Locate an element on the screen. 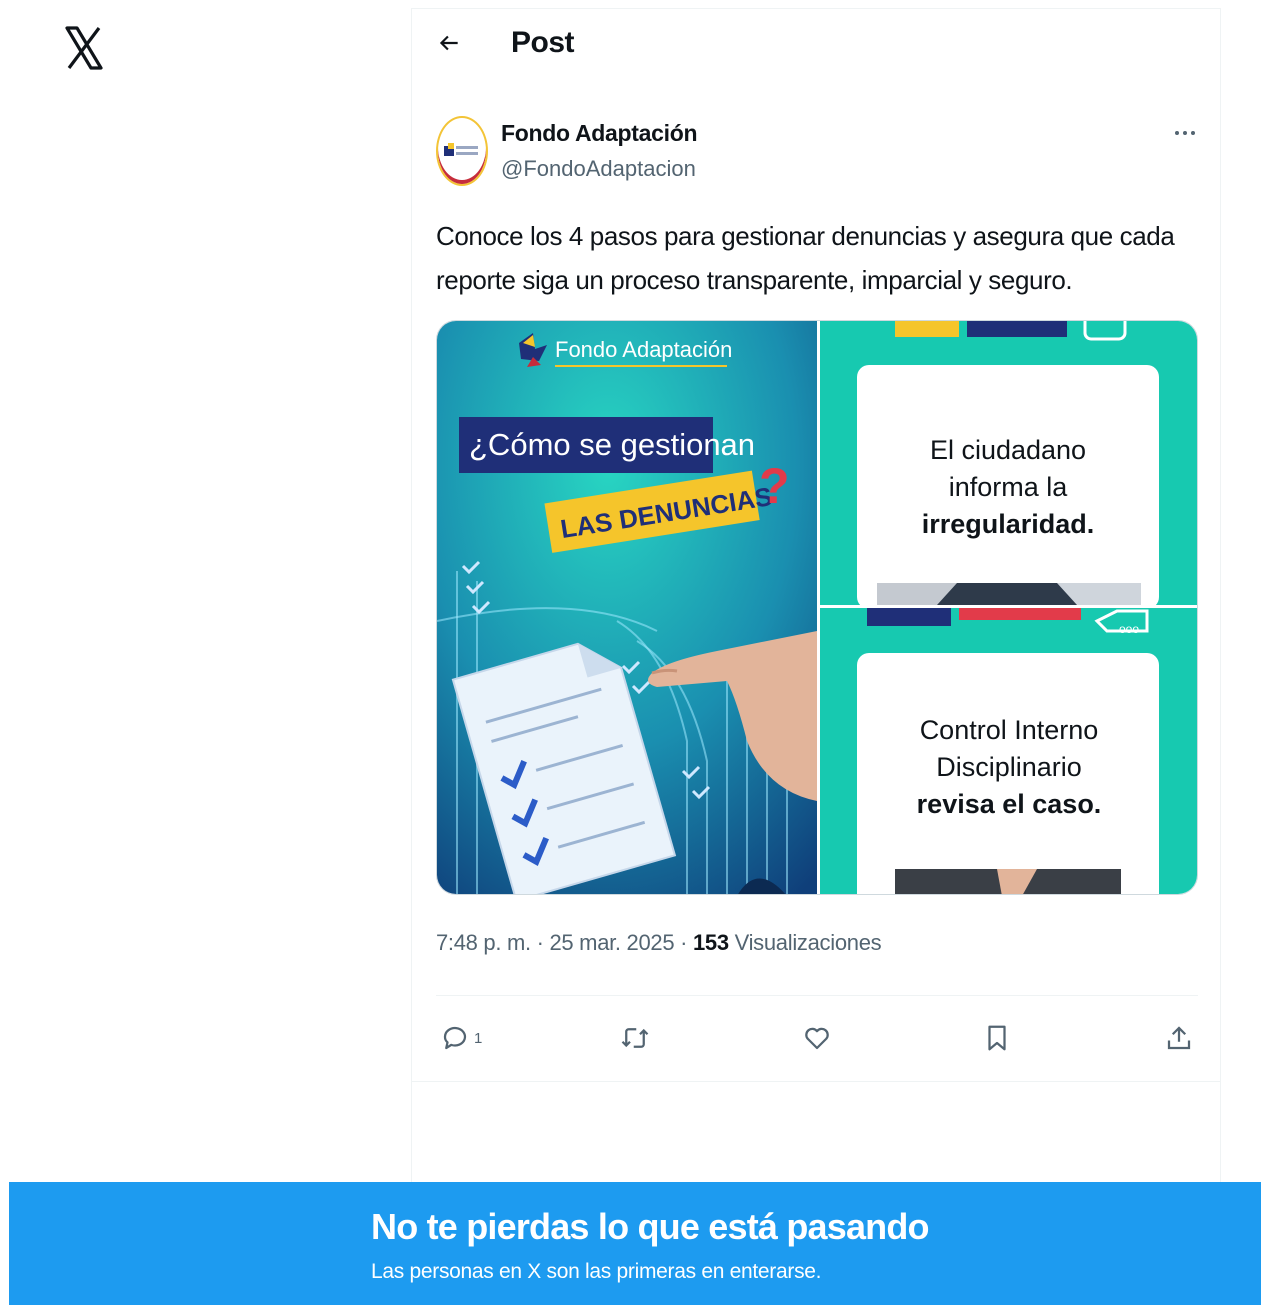 The height and width of the screenshot is (1305, 1261). banner-title: No te pierdas lo que está pasando is located at coordinates (650, 1226).